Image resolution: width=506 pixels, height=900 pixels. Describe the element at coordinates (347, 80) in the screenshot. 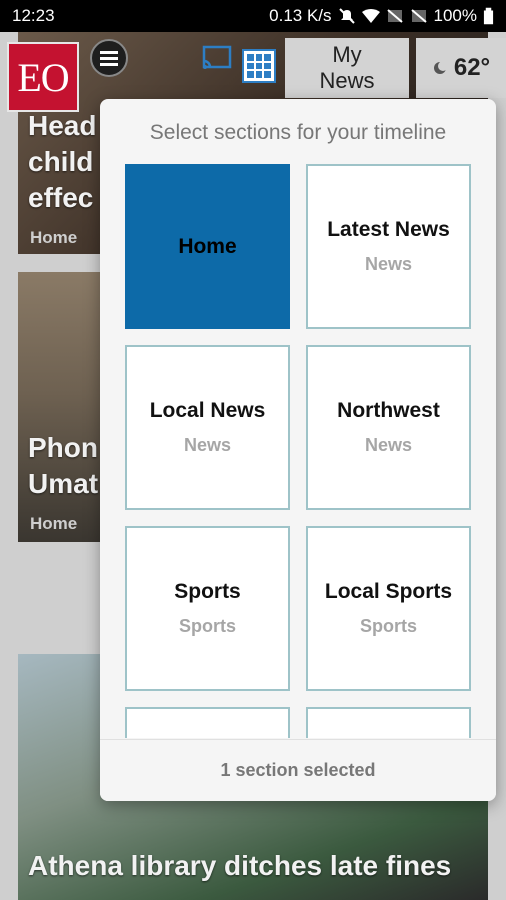

I see `my-news-label-line2: News` at that location.